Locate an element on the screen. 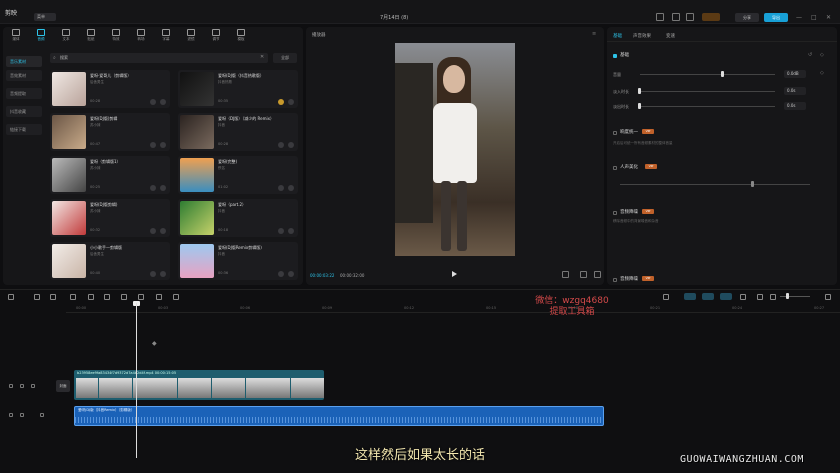 The image size is (840, 473). fadeout-knob is located at coordinates (639, 106).